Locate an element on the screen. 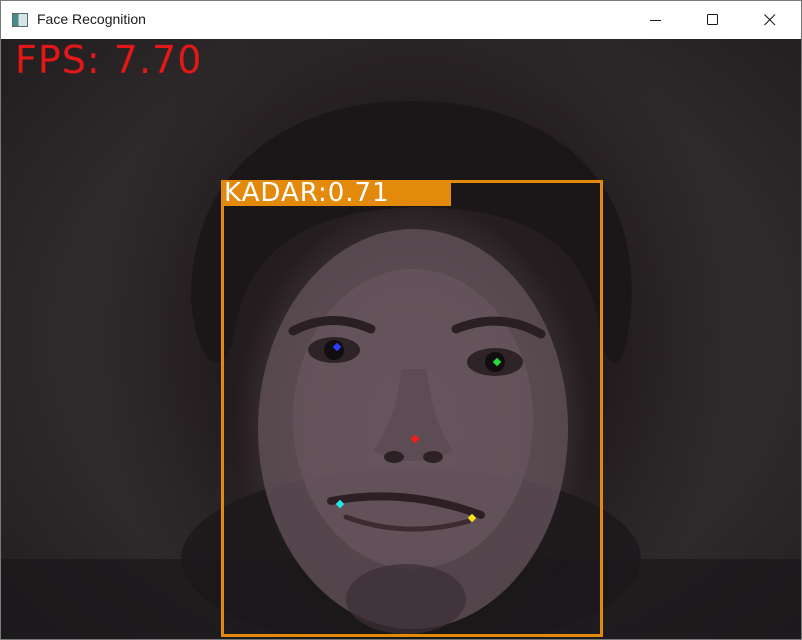  minimize-button is located at coordinates (656, 20).